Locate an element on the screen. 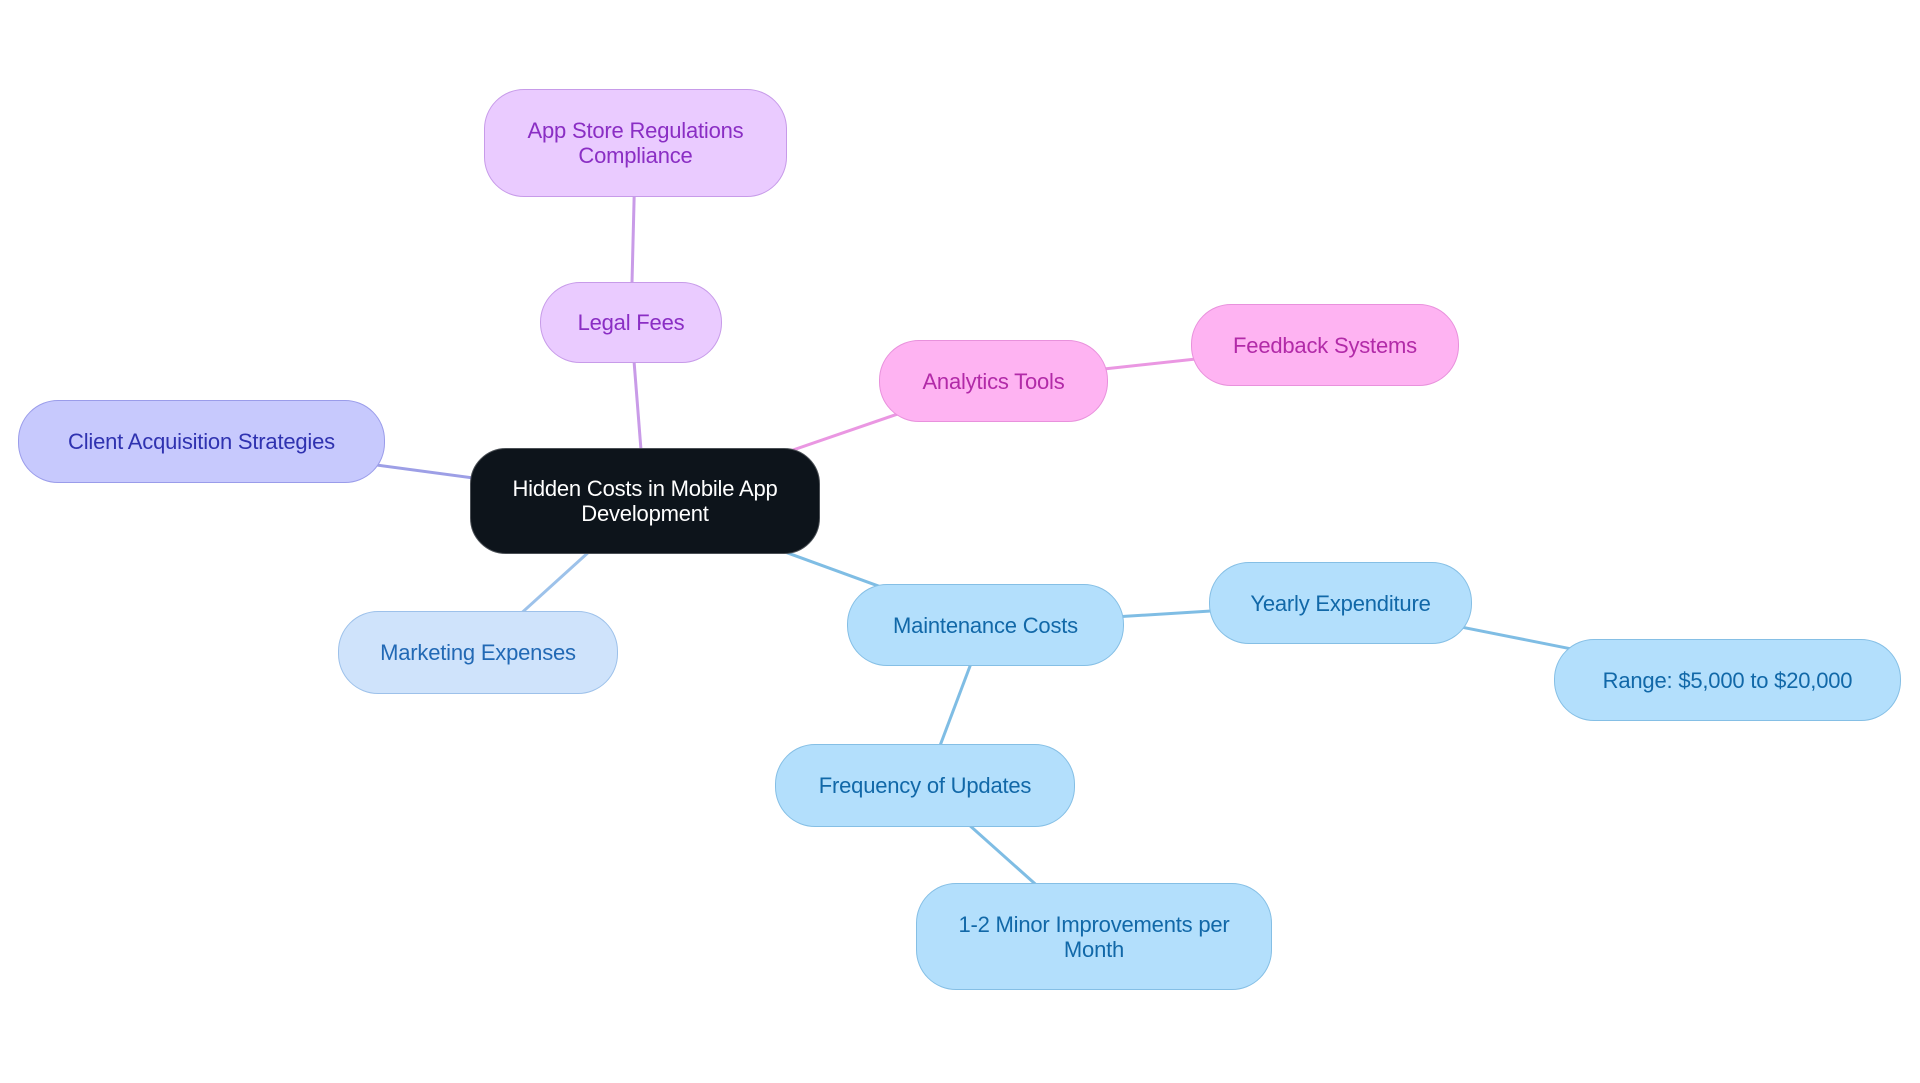 This screenshot has width=1920, height=1083. node-label: Range: $5,000 to $20,000 is located at coordinates (1727, 680).